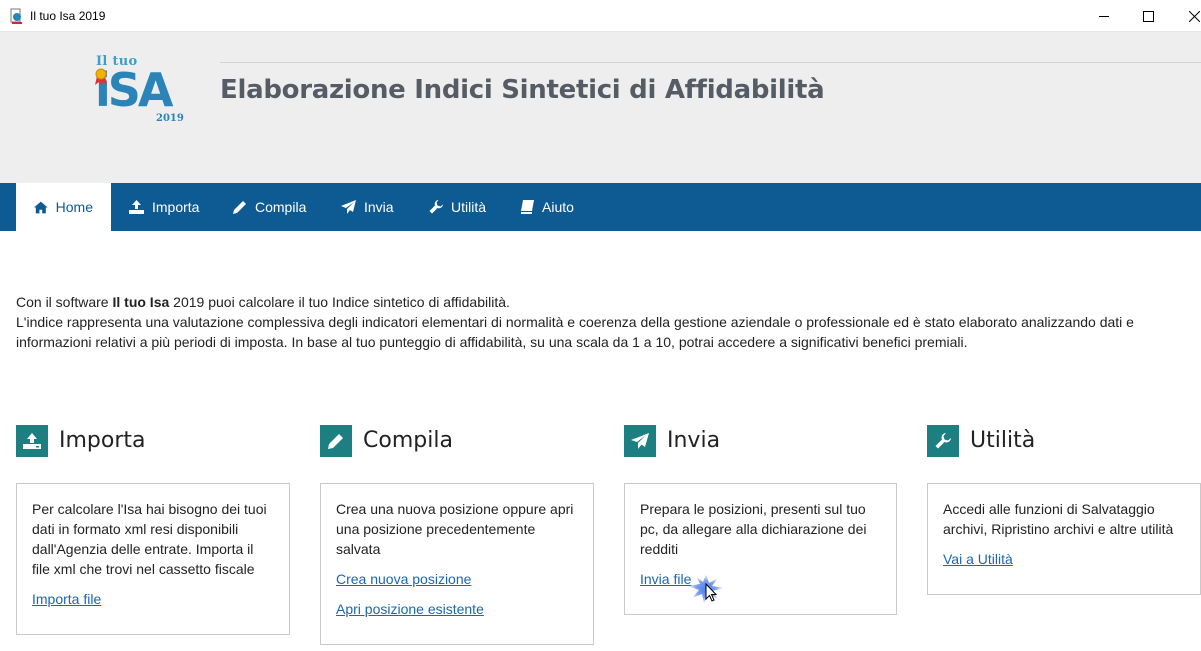  Describe the element at coordinates (1186, 16) in the screenshot. I see `close-button` at that location.